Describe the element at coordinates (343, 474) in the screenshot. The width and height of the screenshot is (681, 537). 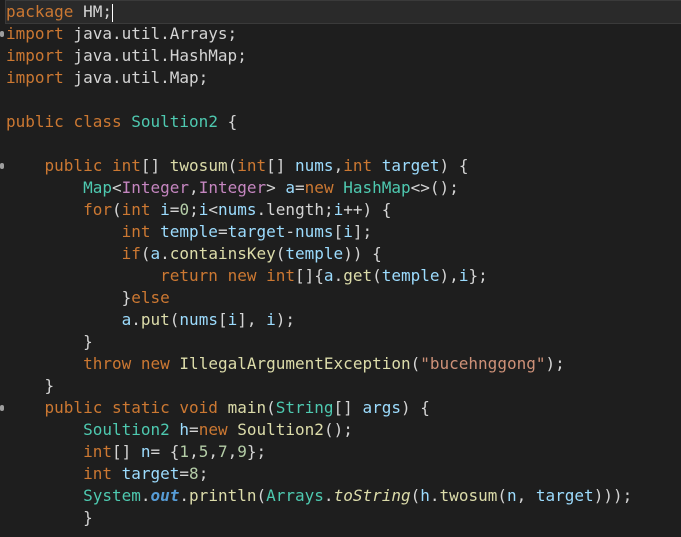
I see `code-line: int target=8;` at that location.